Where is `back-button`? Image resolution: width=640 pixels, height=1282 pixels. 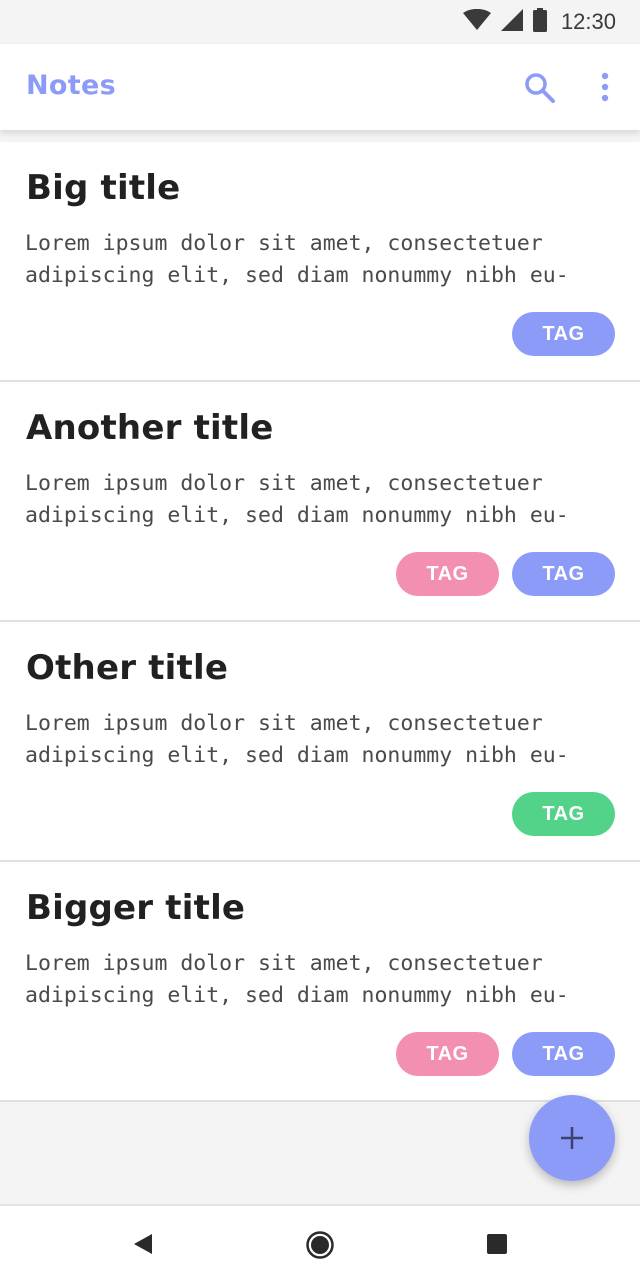
back-button is located at coordinates (142, 1244).